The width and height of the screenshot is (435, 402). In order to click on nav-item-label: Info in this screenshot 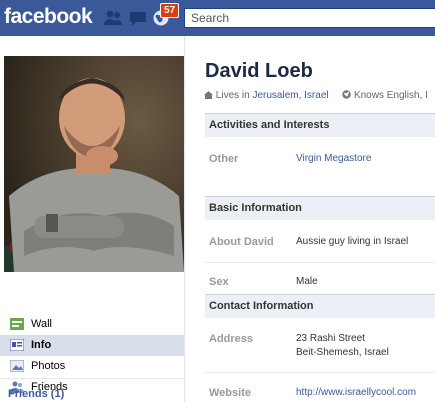, I will do `click(41, 345)`.